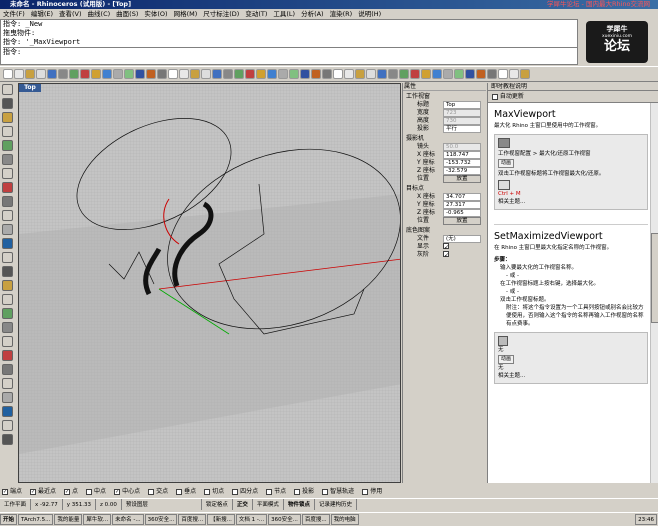  Describe the element at coordinates (372, 492) in the screenshot. I see `osnap-option: 停用` at that location.